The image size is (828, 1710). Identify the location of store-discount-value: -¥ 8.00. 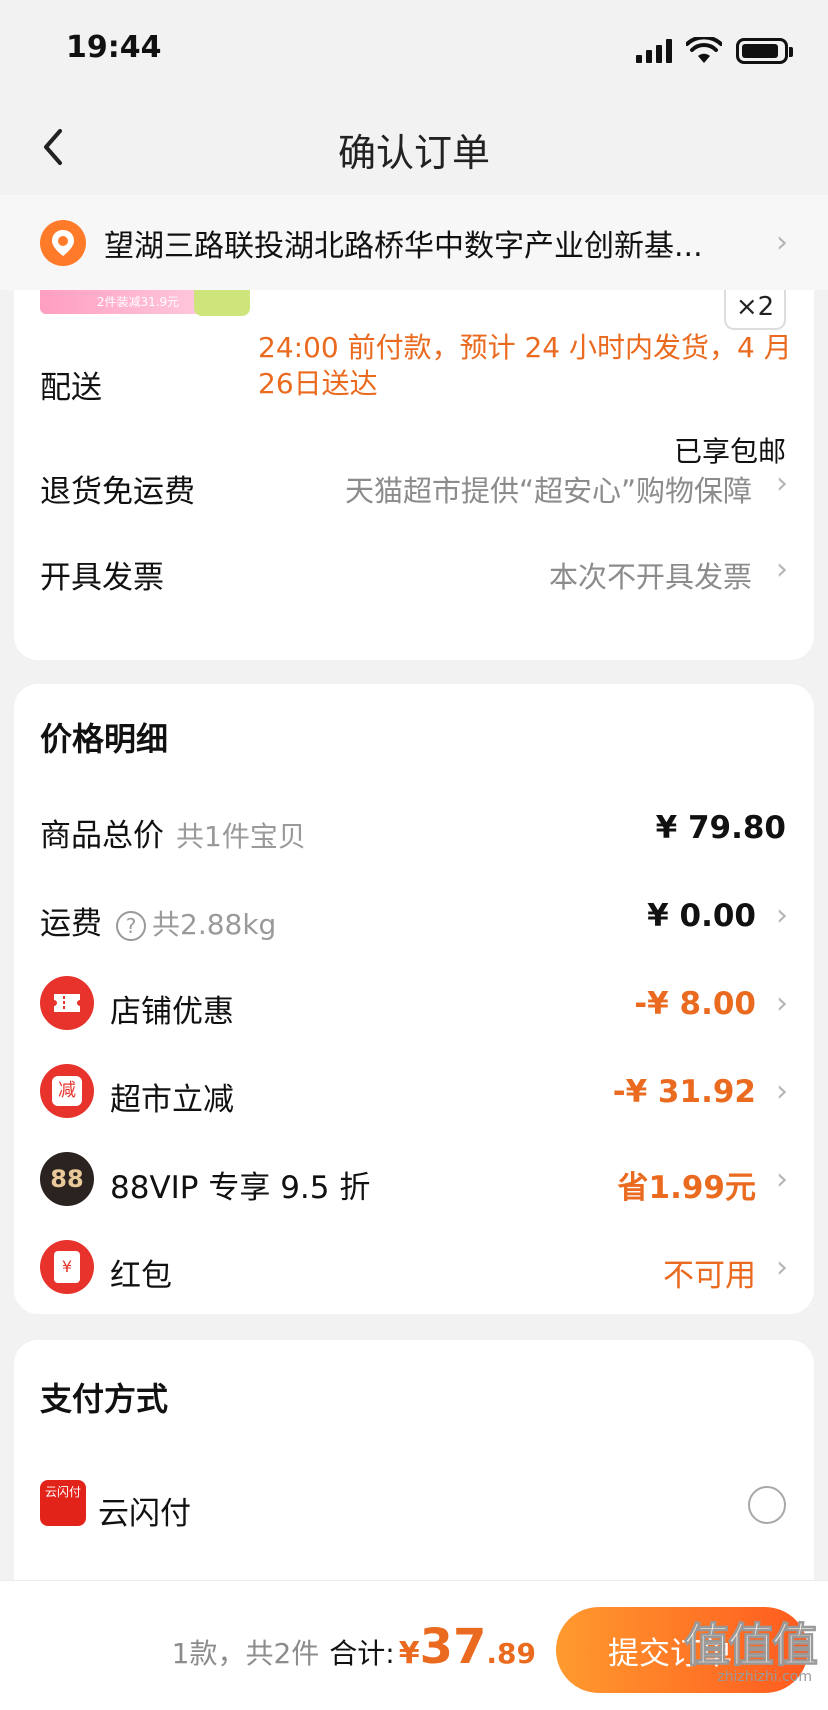
(695, 1004).